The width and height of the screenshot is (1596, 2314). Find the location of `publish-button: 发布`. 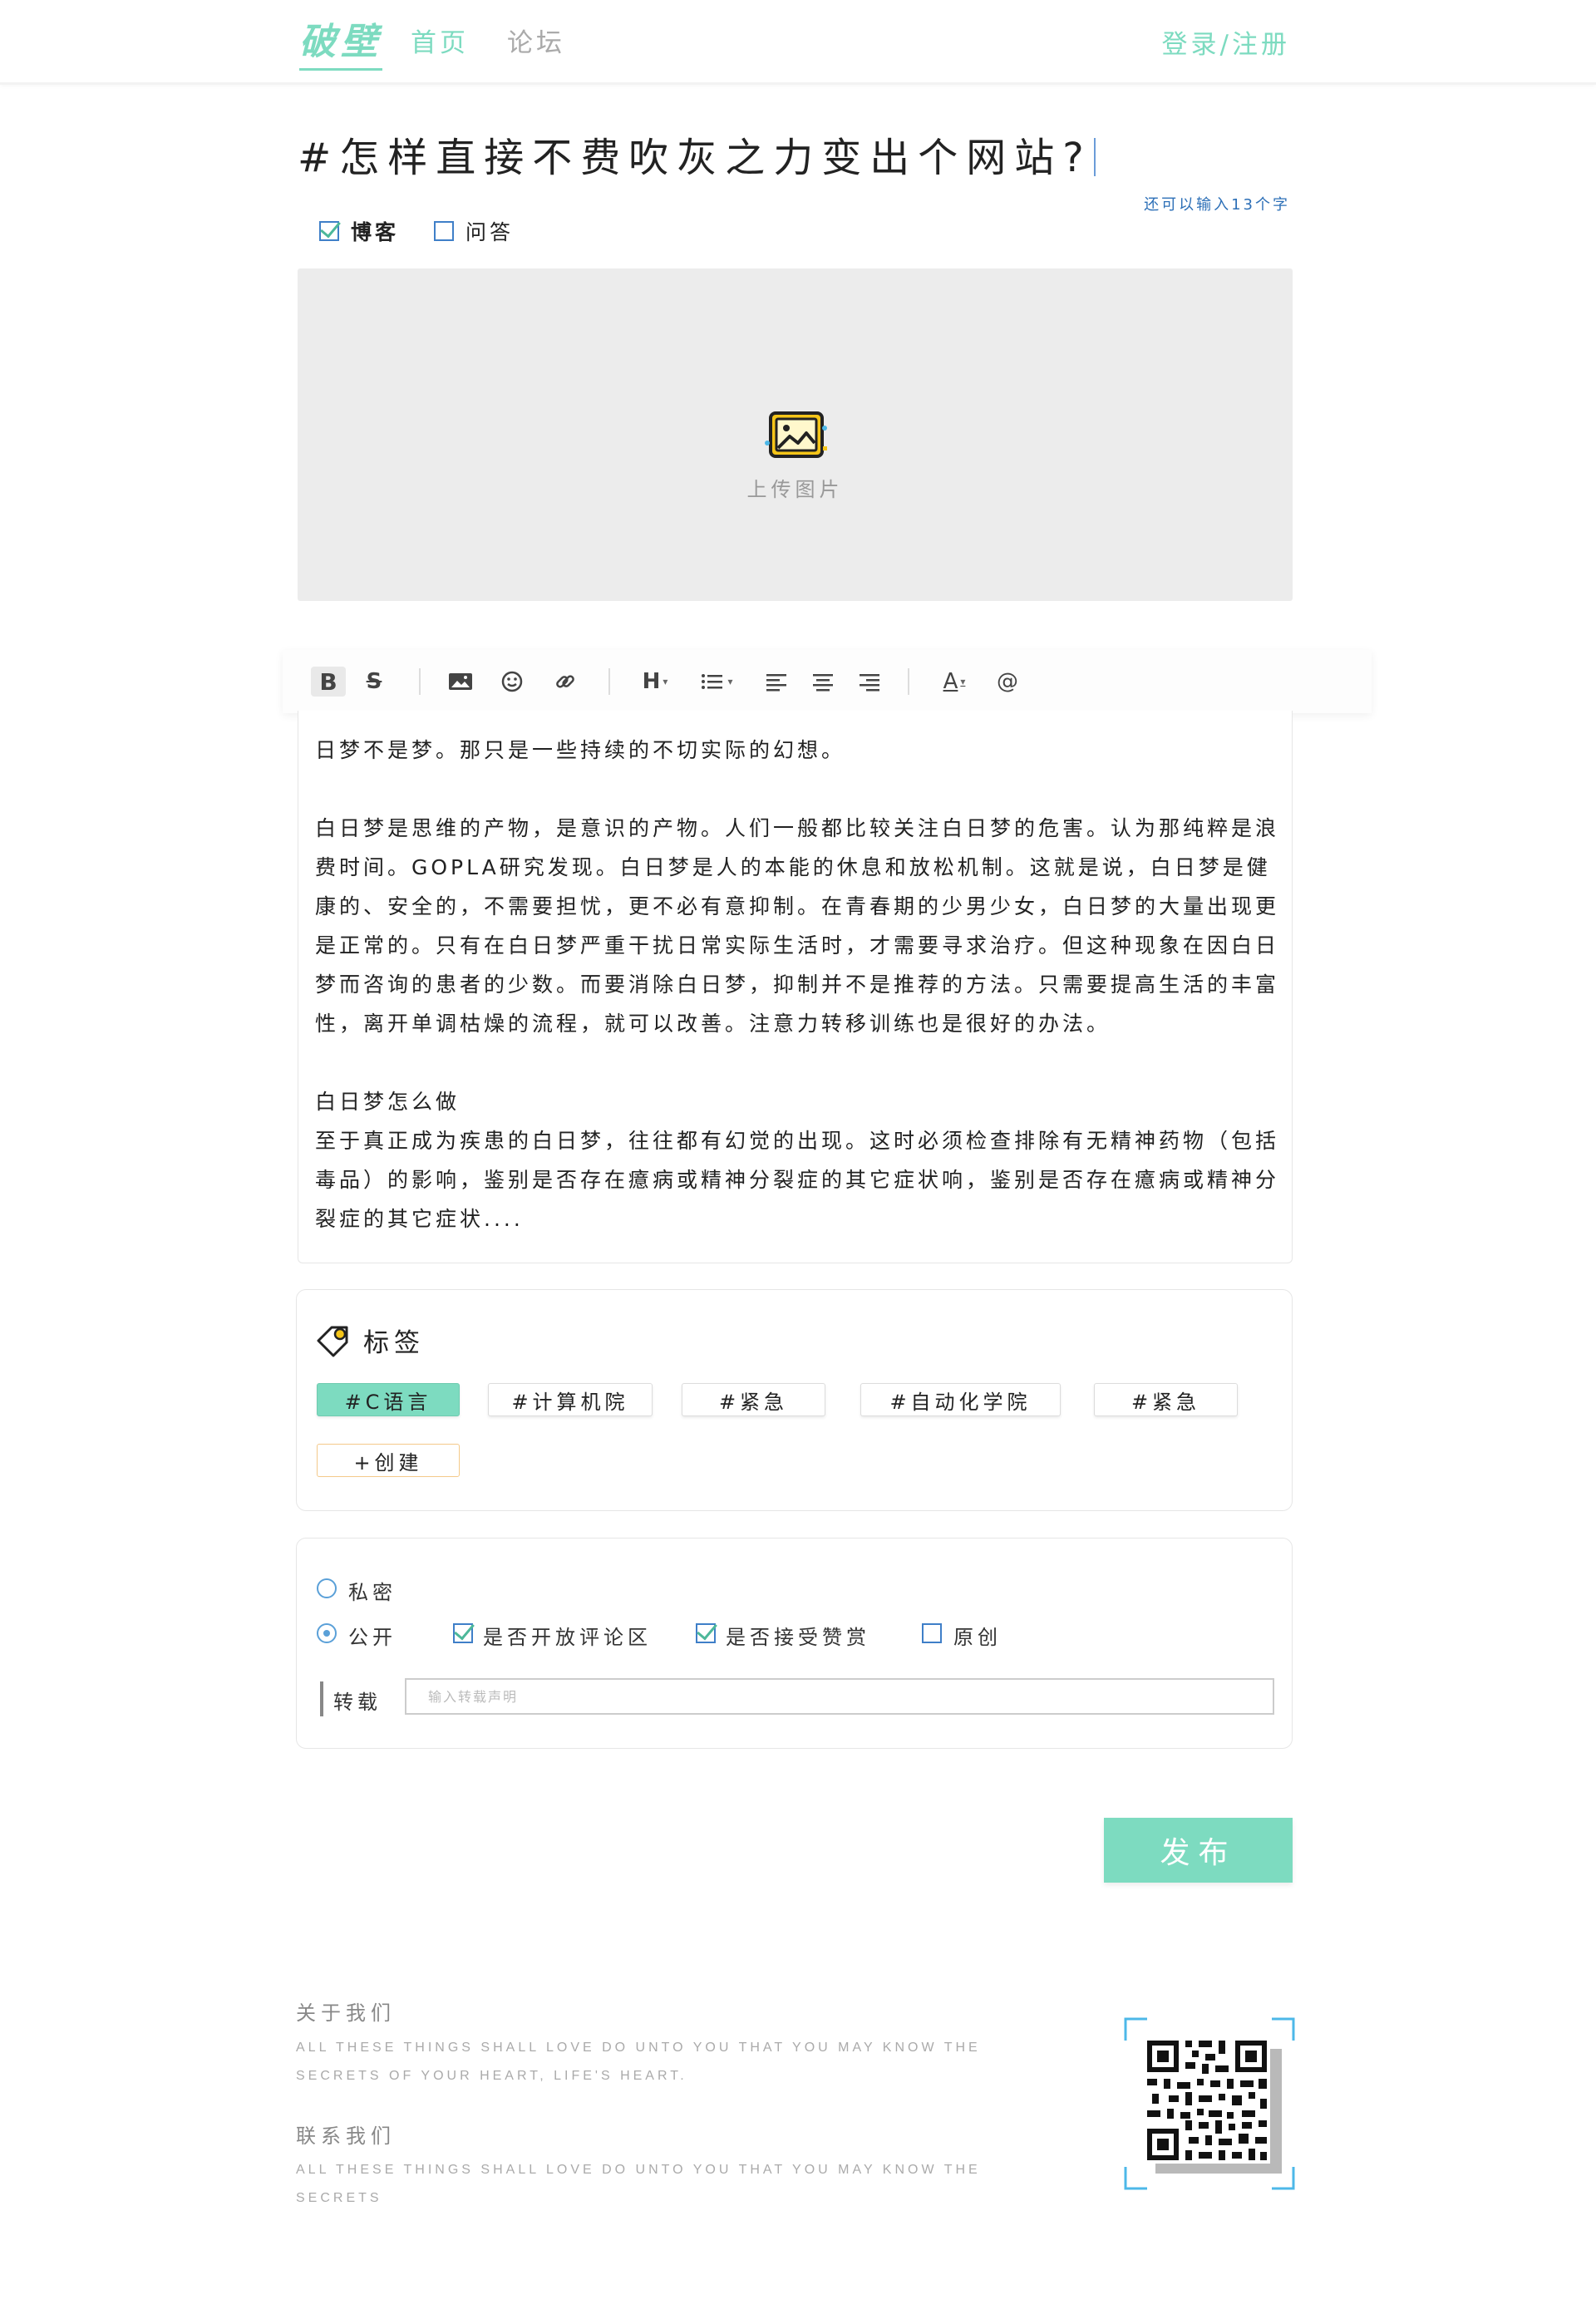

publish-button: 发布 is located at coordinates (1198, 1850).